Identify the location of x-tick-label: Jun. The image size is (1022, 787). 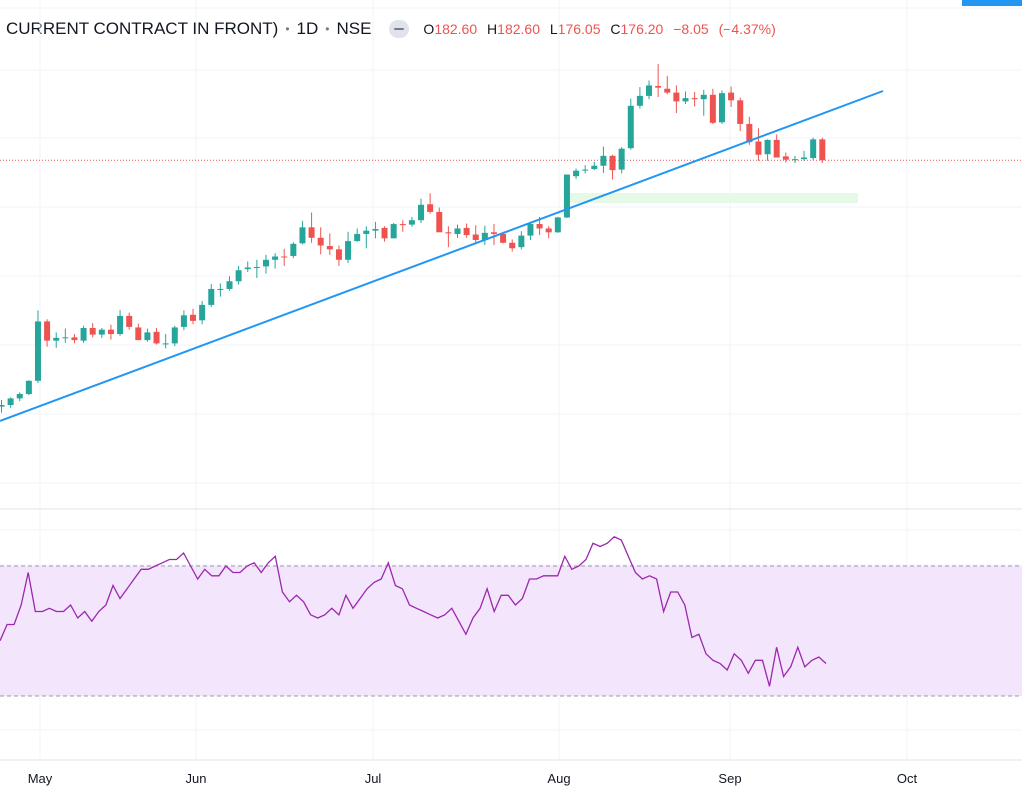
(196, 778).